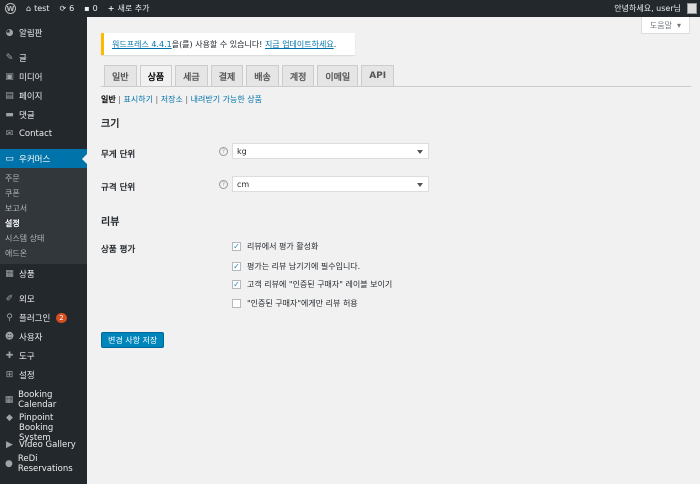 This screenshot has height=484, width=700. I want to click on menu-redi-reservations: ● ReDi Reservations, so click(43, 463).